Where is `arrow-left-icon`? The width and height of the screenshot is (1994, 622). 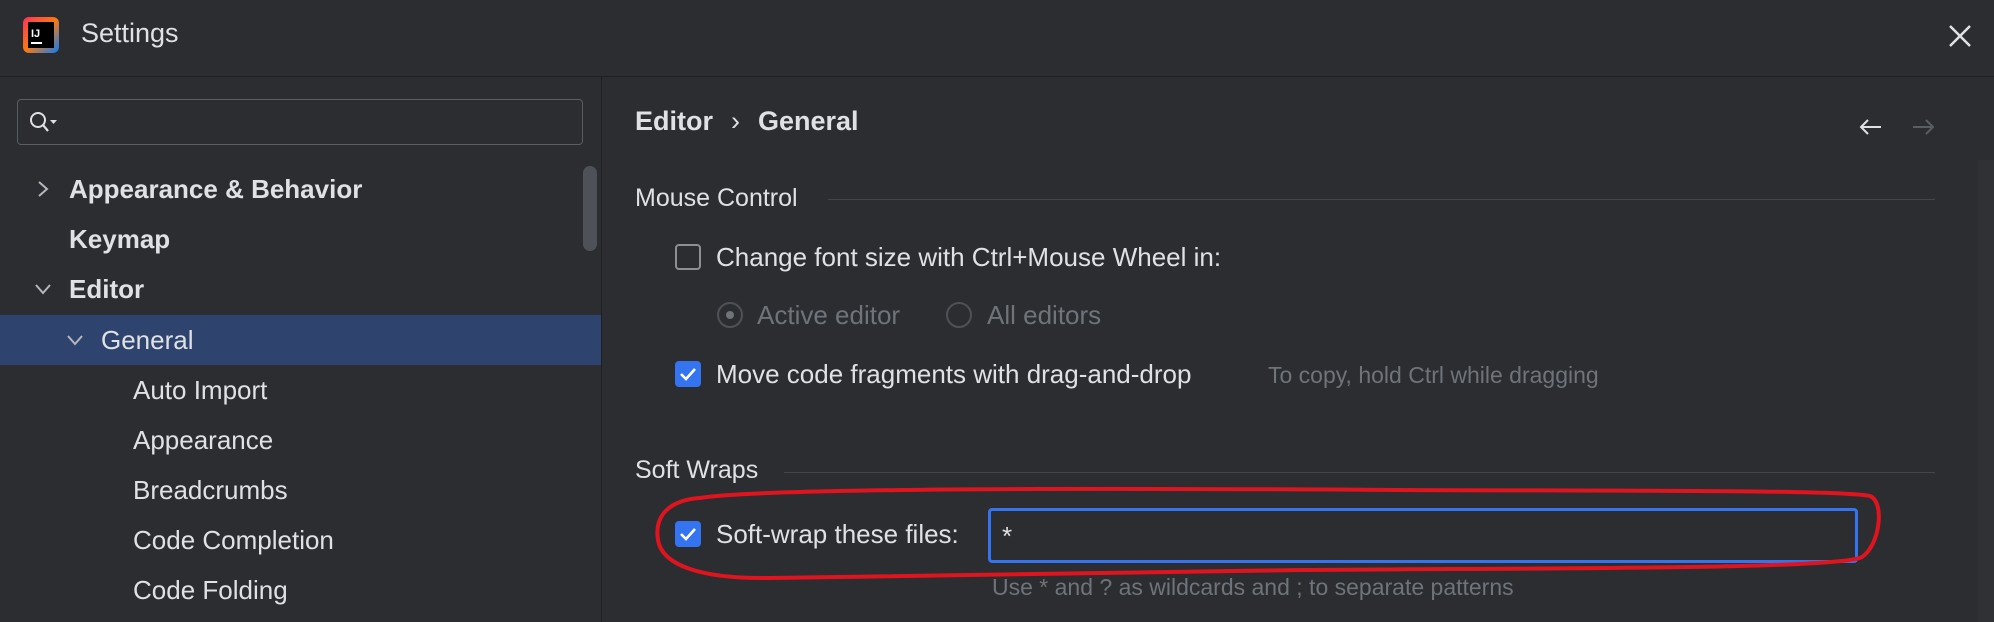
arrow-left-icon is located at coordinates (1871, 127).